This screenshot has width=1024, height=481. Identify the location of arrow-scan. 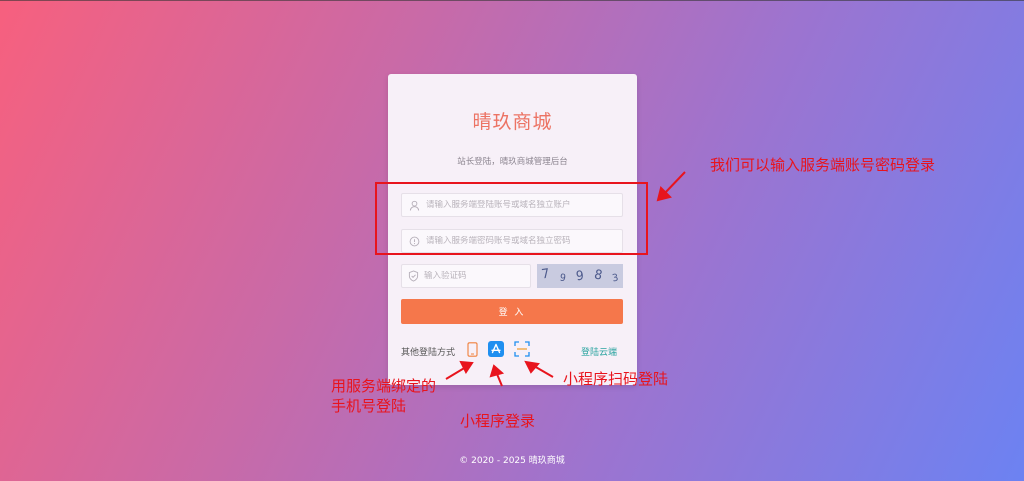
(539, 369).